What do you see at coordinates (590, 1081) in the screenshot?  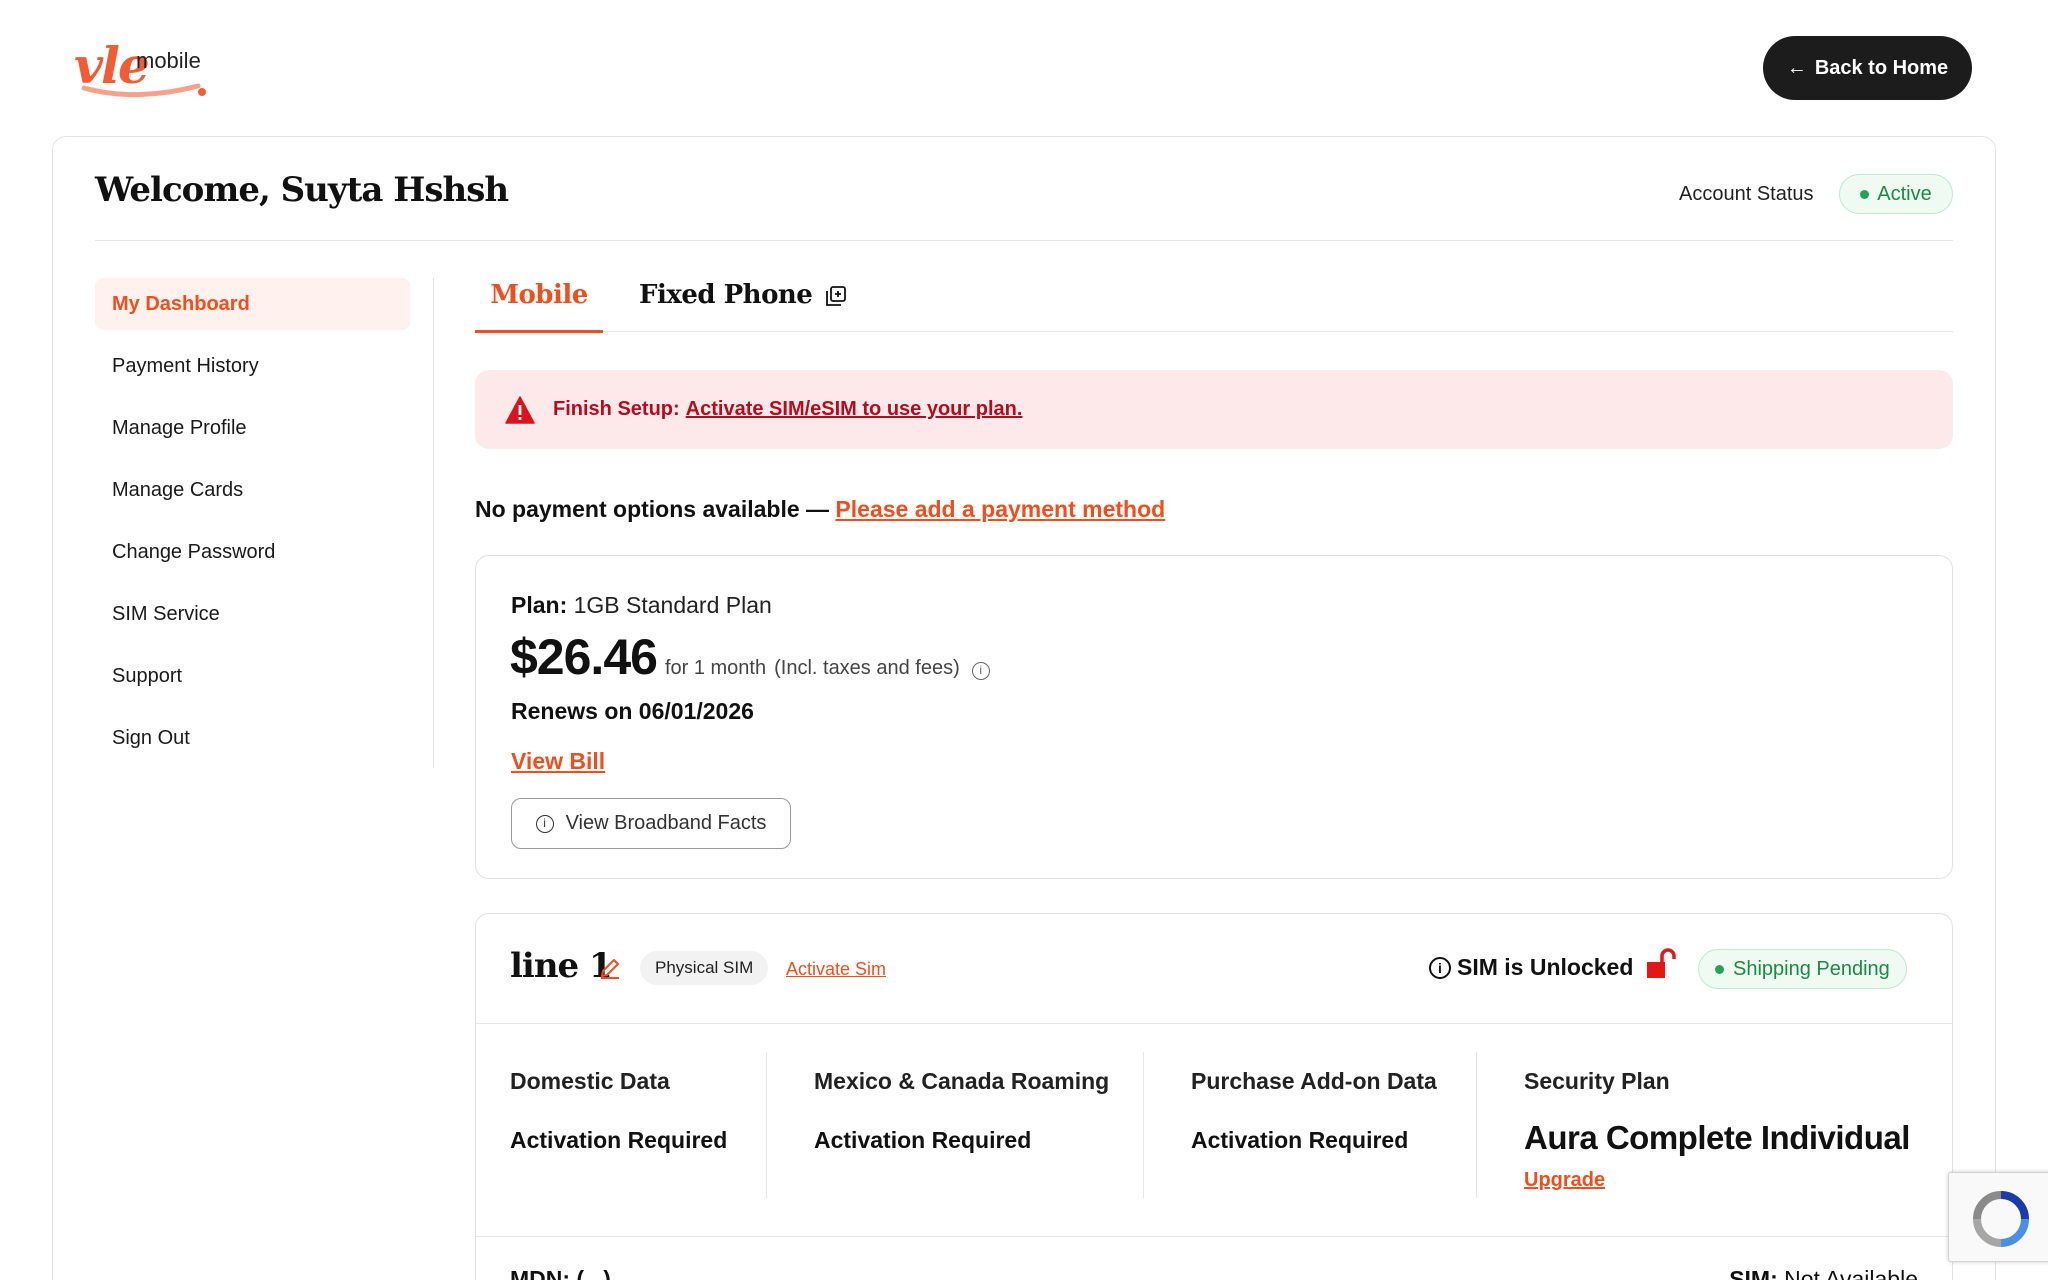 I see `feature-title: Domestic Data` at bounding box center [590, 1081].